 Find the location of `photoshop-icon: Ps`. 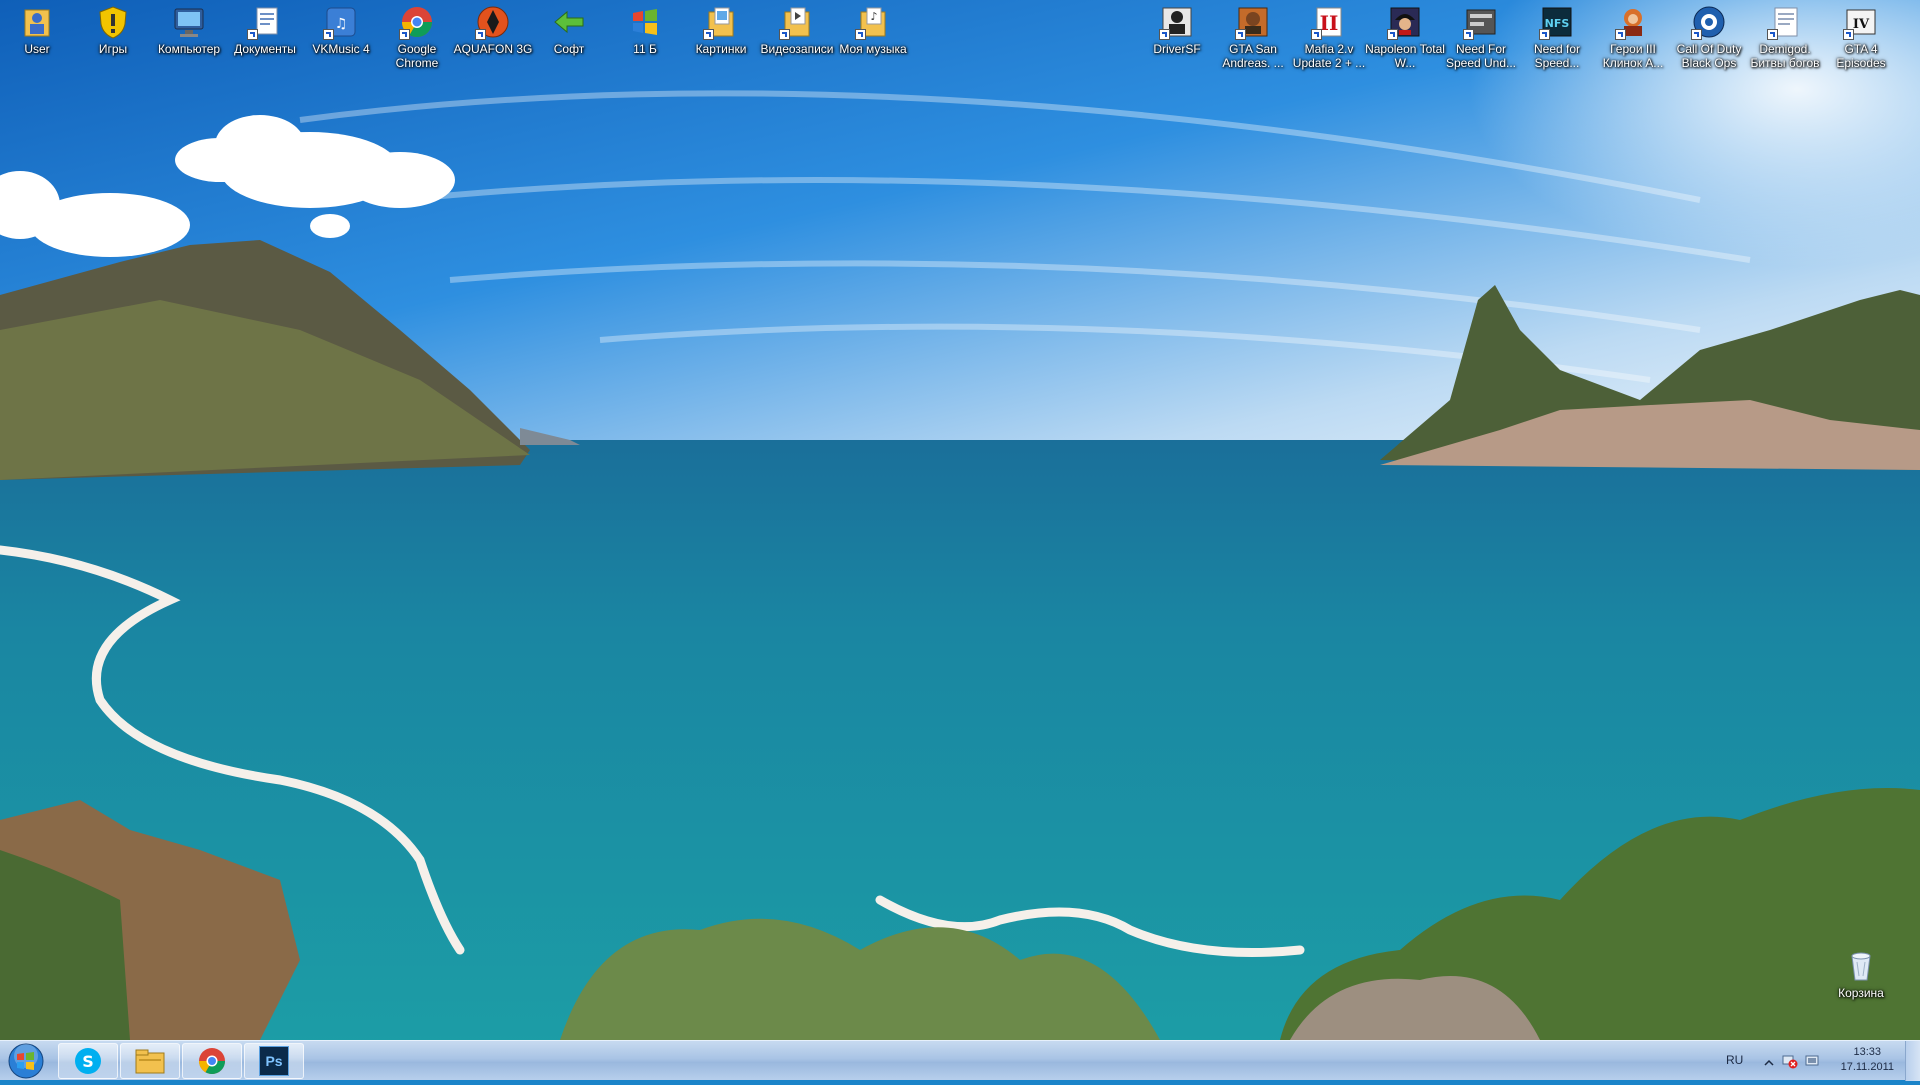

photoshop-icon: Ps is located at coordinates (274, 1061).